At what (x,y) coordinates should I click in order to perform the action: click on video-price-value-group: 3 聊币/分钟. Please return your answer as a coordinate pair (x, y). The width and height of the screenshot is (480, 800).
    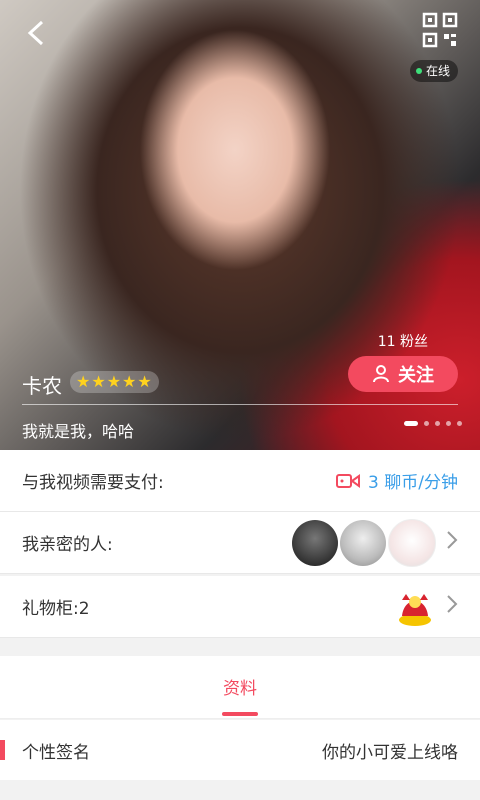
    Looking at the image, I should click on (397, 480).